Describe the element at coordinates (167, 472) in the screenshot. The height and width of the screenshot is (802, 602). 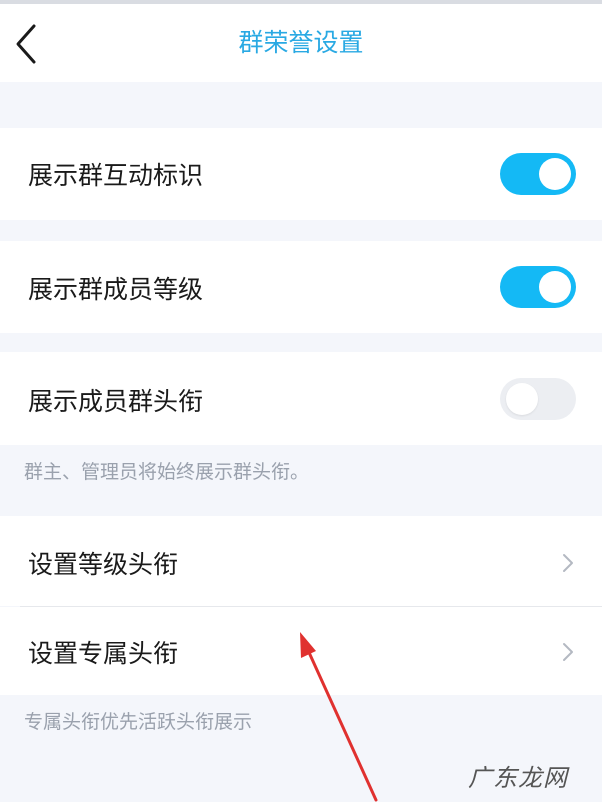
I see `title-note: 群主、管理员将始终展示群头衔。` at that location.